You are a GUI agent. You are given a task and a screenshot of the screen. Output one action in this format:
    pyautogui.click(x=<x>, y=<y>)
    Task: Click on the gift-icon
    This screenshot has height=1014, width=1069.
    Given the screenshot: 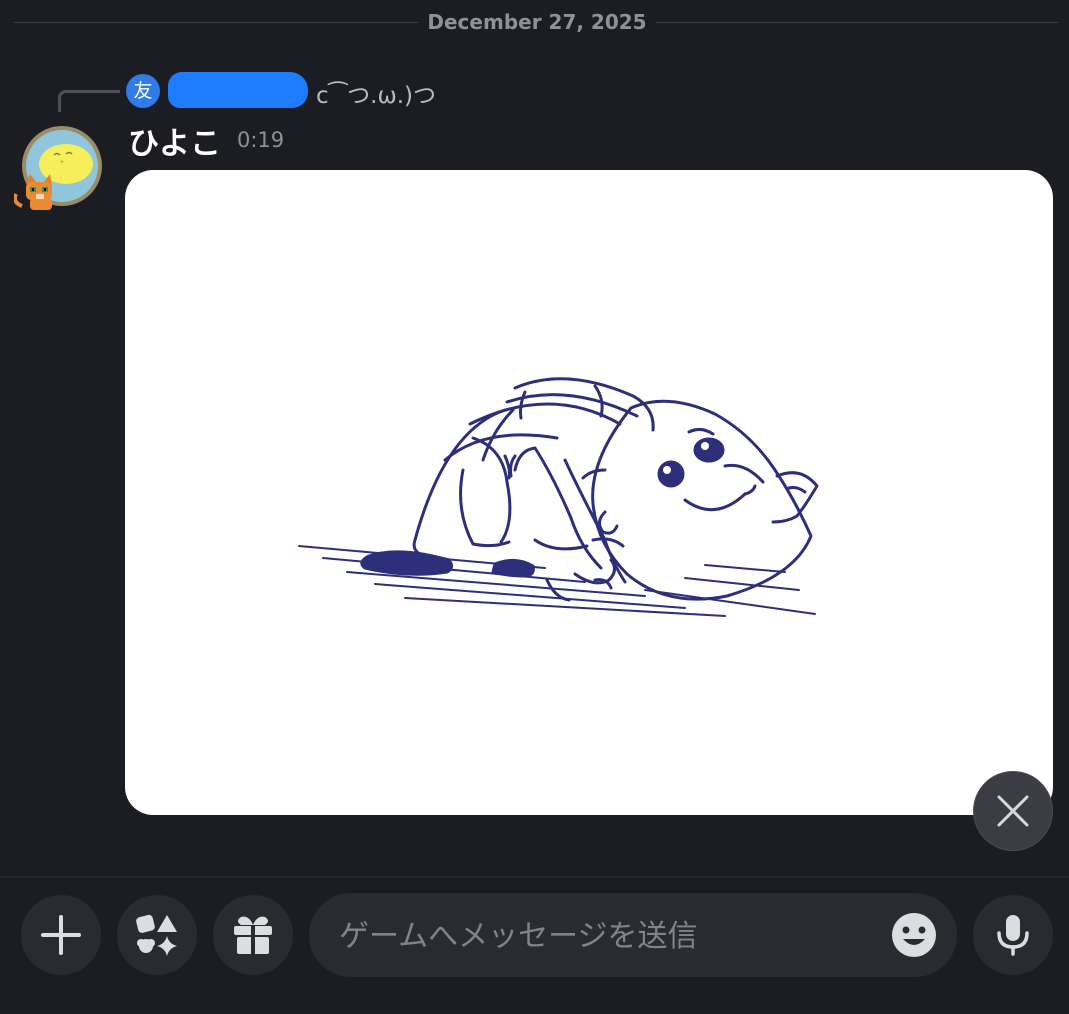 What is the action you would take?
    pyautogui.click(x=253, y=935)
    